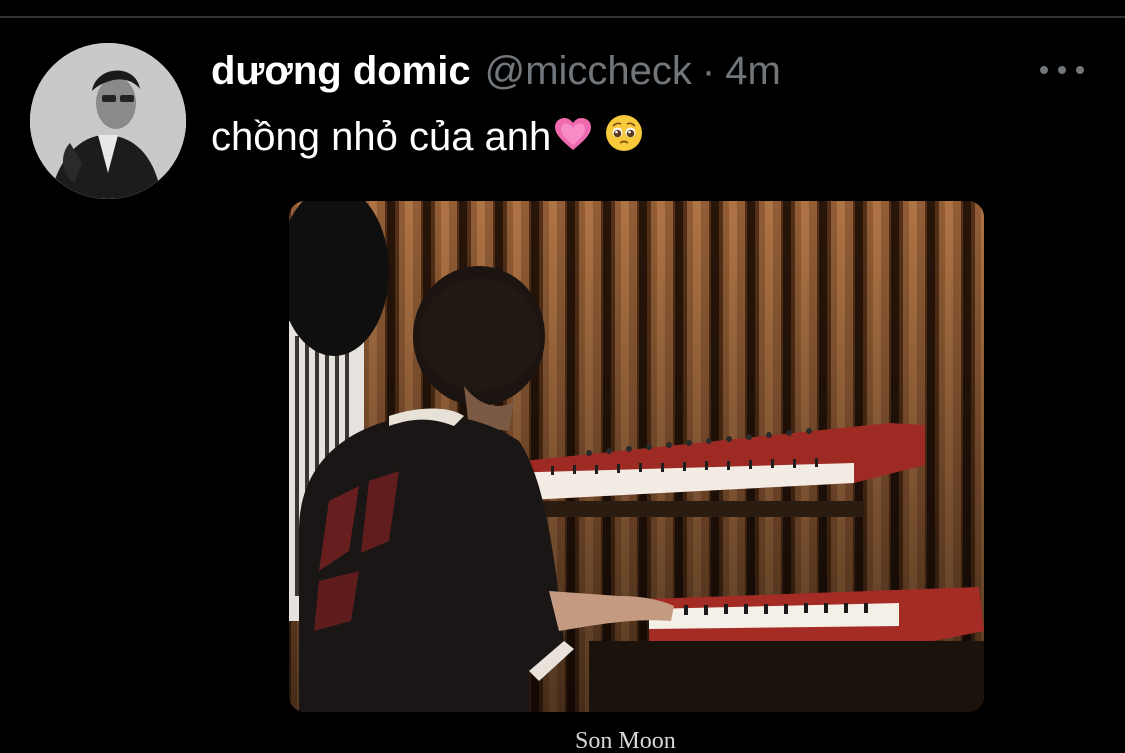 The height and width of the screenshot is (753, 1125). Describe the element at coordinates (625, 740) in the screenshot. I see `photo-watermark: Son Moon` at that location.